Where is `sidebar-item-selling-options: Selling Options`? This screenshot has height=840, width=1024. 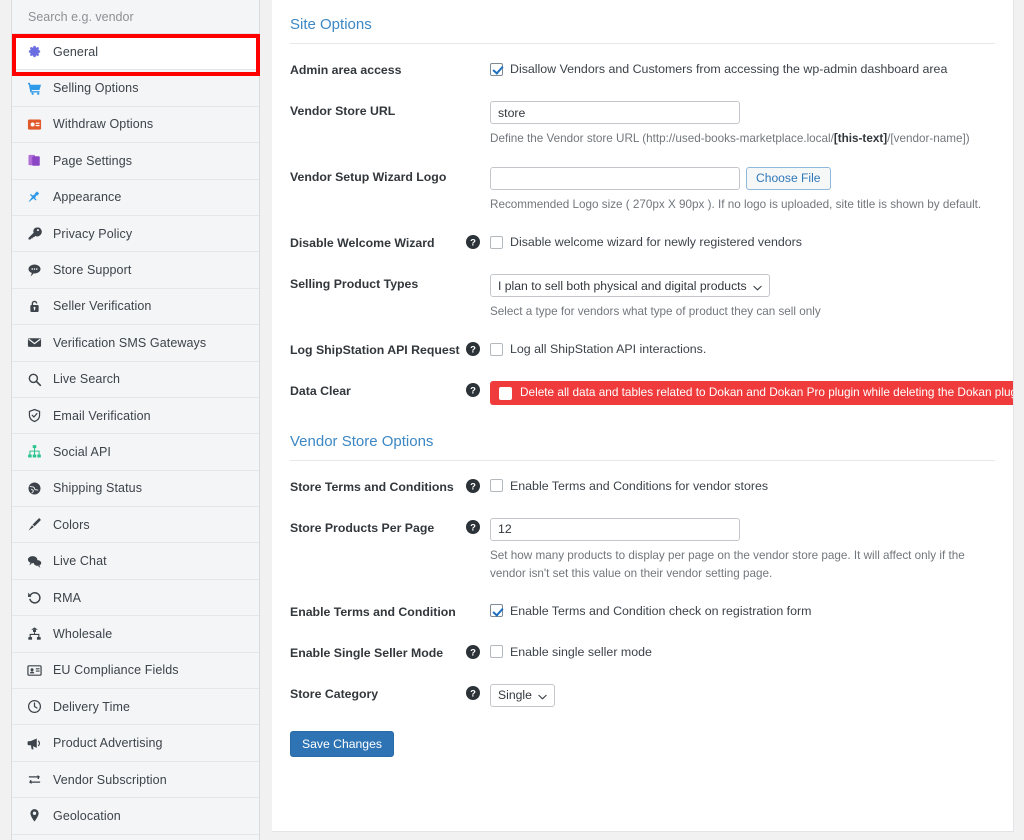
sidebar-item-selling-options: Selling Options is located at coordinates (135, 88).